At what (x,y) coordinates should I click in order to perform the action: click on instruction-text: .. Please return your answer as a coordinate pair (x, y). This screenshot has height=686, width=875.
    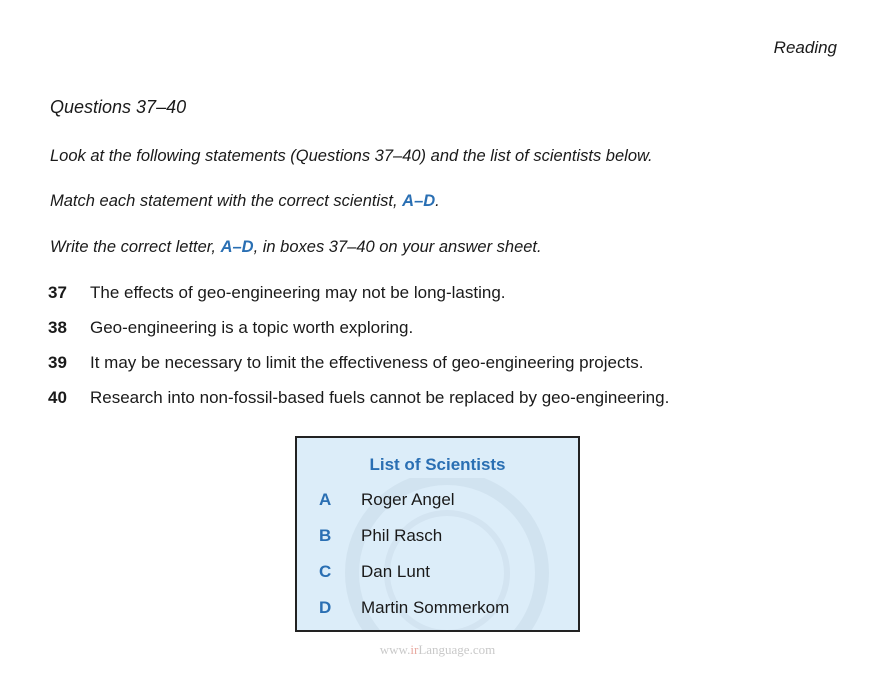
    Looking at the image, I should click on (437, 201).